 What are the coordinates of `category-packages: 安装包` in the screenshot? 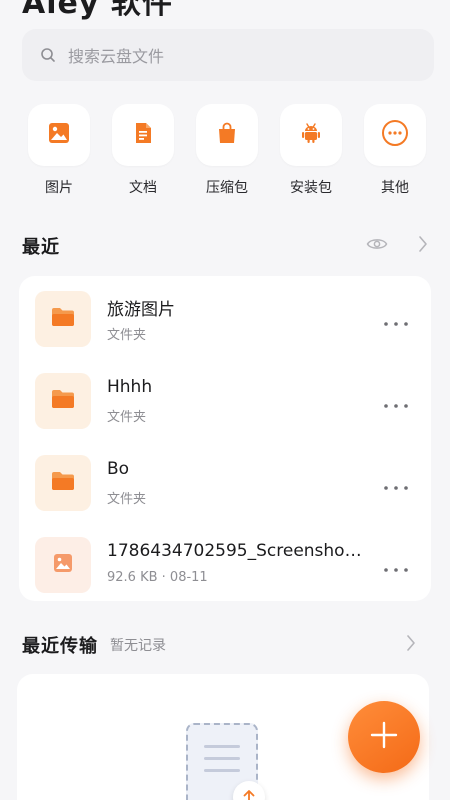 It's located at (311, 150).